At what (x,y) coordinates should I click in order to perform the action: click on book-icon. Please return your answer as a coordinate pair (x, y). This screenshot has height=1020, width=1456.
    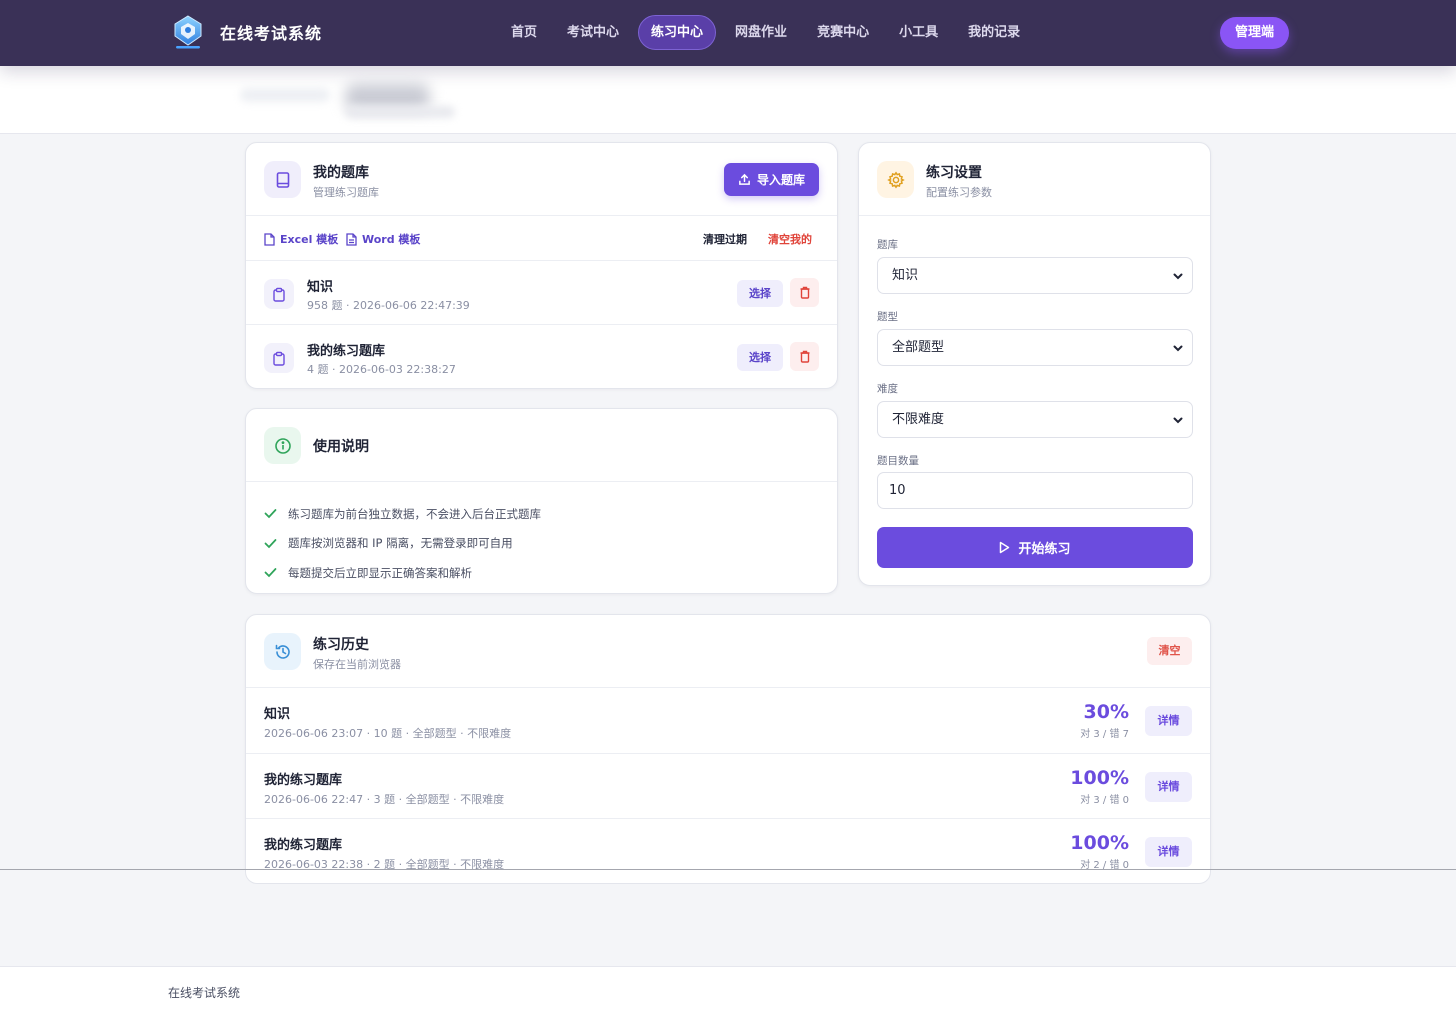
    Looking at the image, I should click on (282, 179).